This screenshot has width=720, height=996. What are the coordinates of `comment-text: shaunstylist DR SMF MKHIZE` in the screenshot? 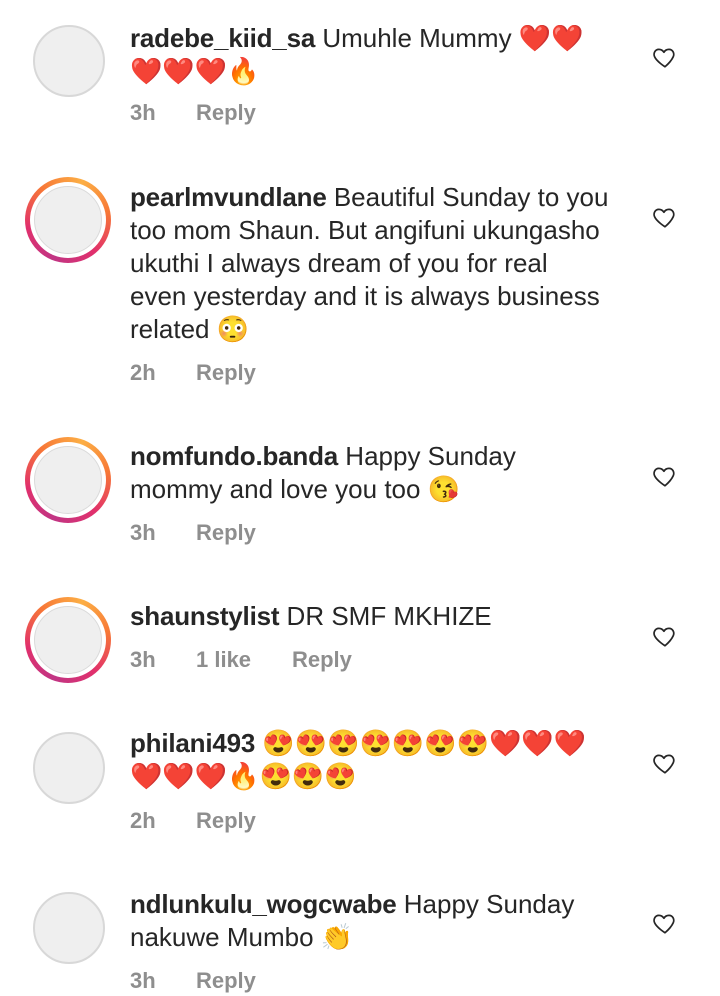 It's located at (370, 616).